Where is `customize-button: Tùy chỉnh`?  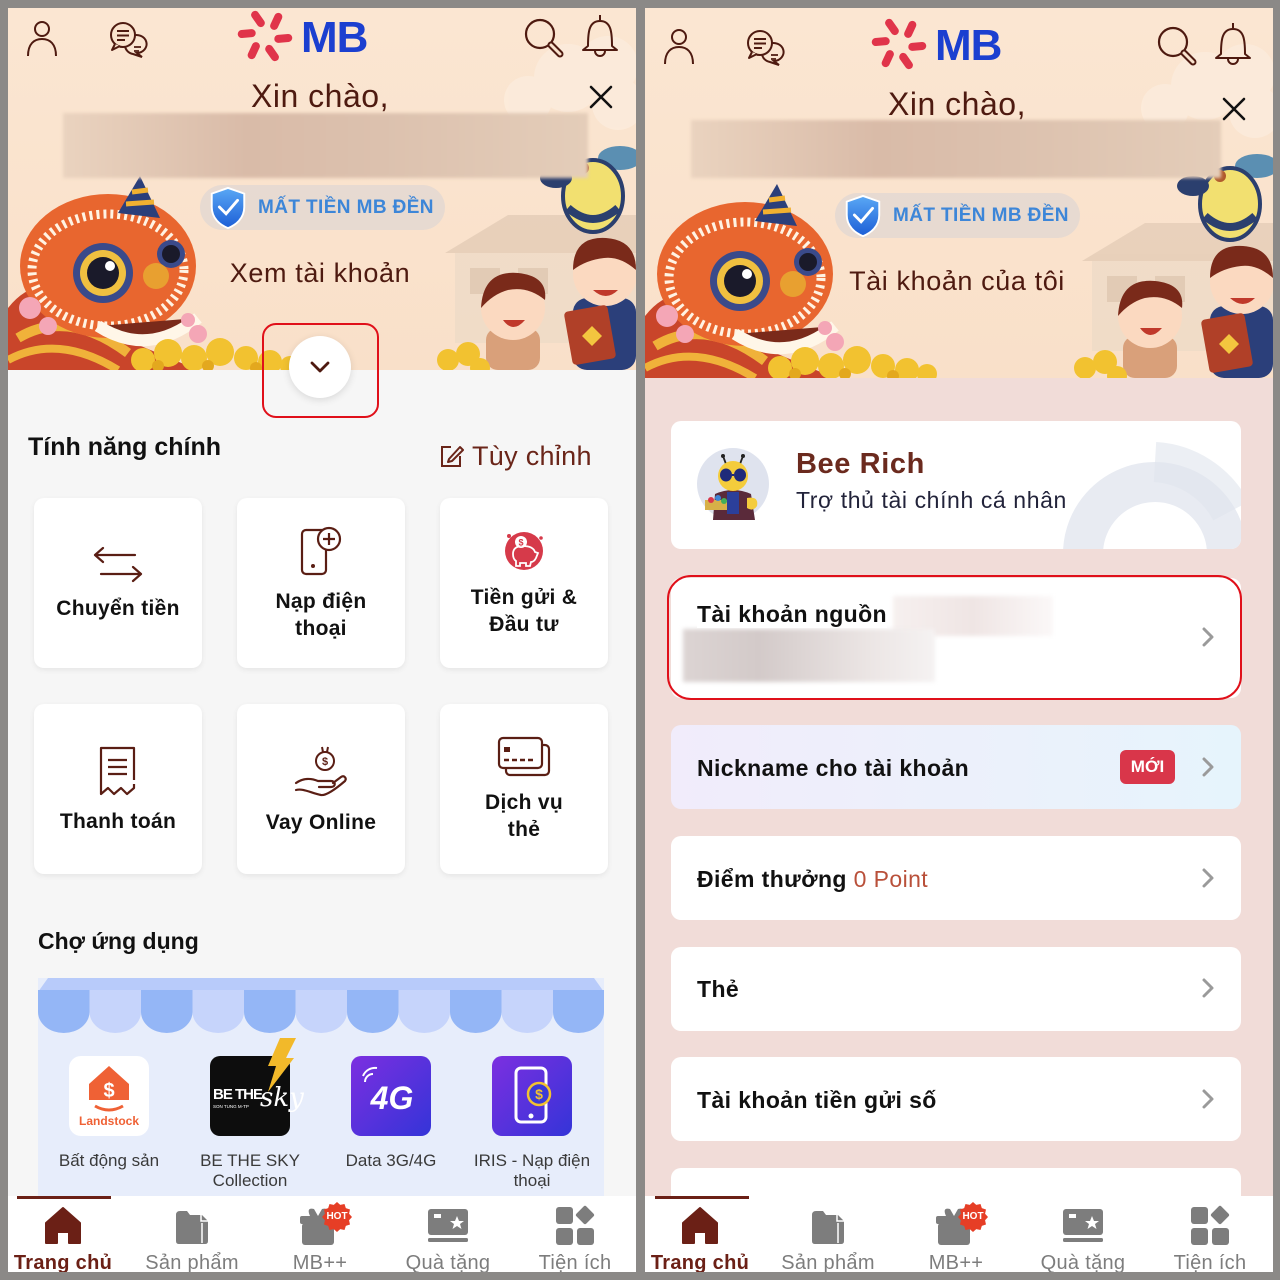
customize-button: Tùy chỉnh is located at coordinates (515, 456).